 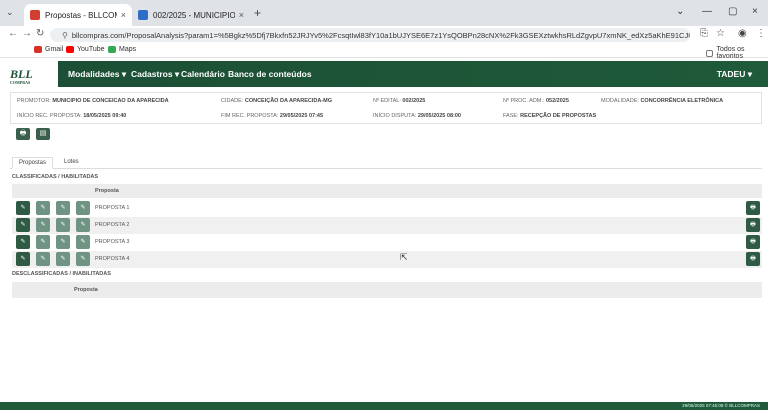 I want to click on translate-icon: ⎘, so click(x=704, y=33).